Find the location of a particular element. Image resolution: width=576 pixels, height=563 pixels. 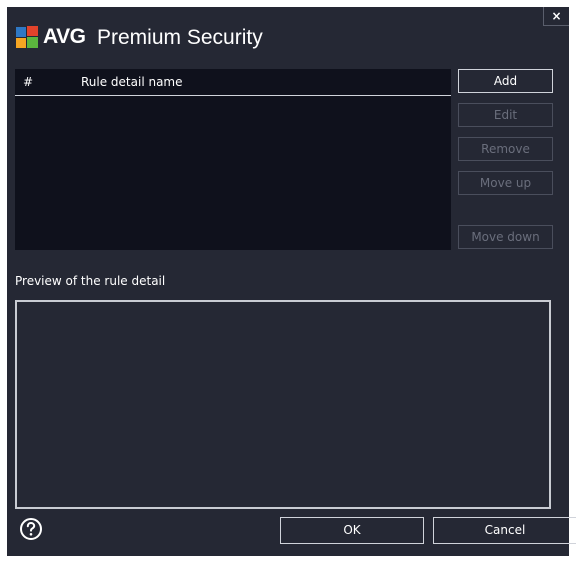

avg-logo-icon is located at coordinates (27, 37).